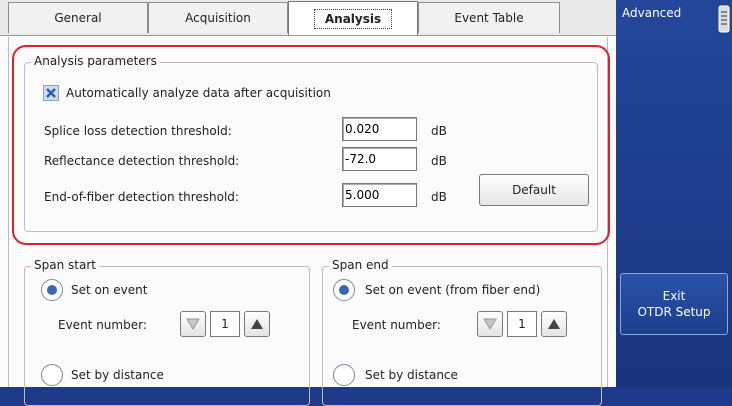  What do you see at coordinates (724, 19) in the screenshot?
I see `scroll-handle-icon` at bounding box center [724, 19].